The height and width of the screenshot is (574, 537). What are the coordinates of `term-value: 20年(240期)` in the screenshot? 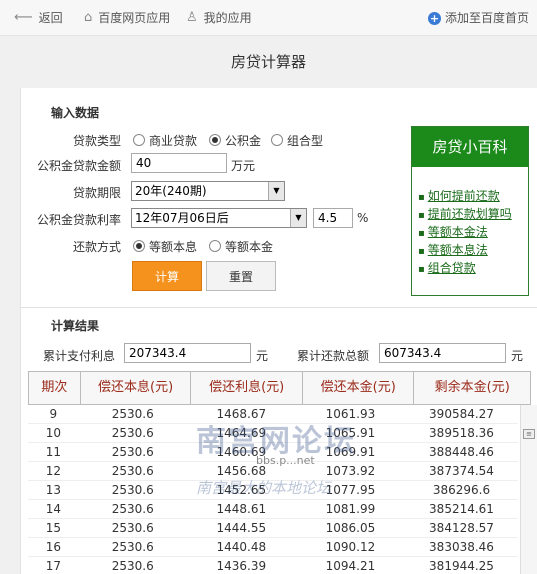 It's located at (171, 191).